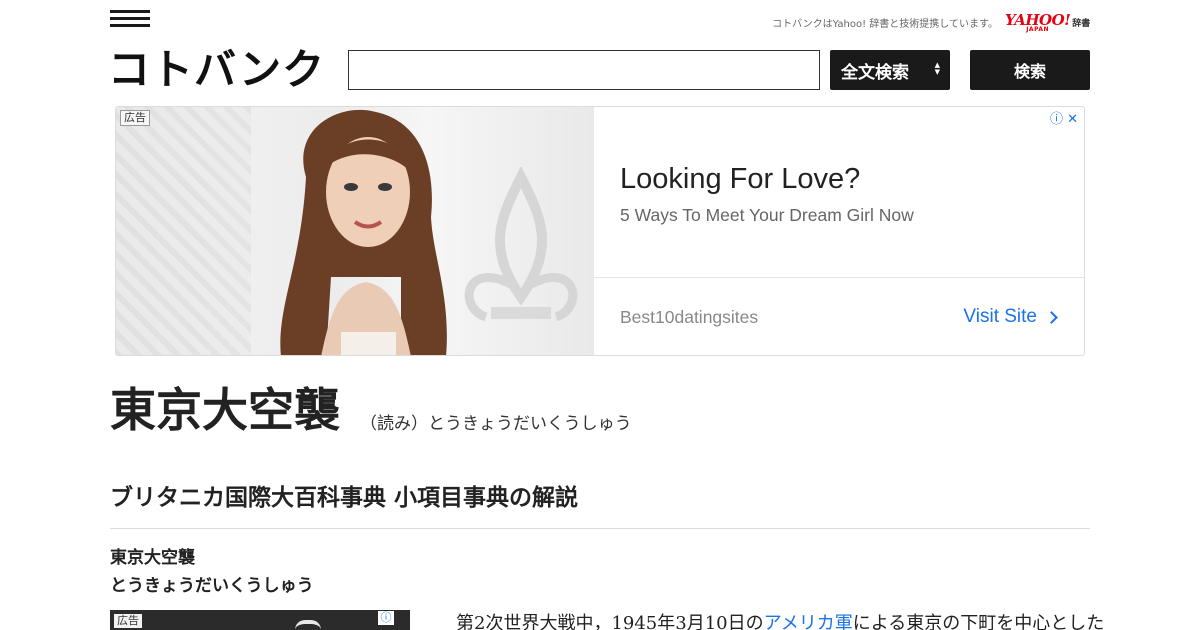 Image resolution: width=1200 pixels, height=630 pixels. I want to click on site-logo: コトバンク, so click(216, 70).